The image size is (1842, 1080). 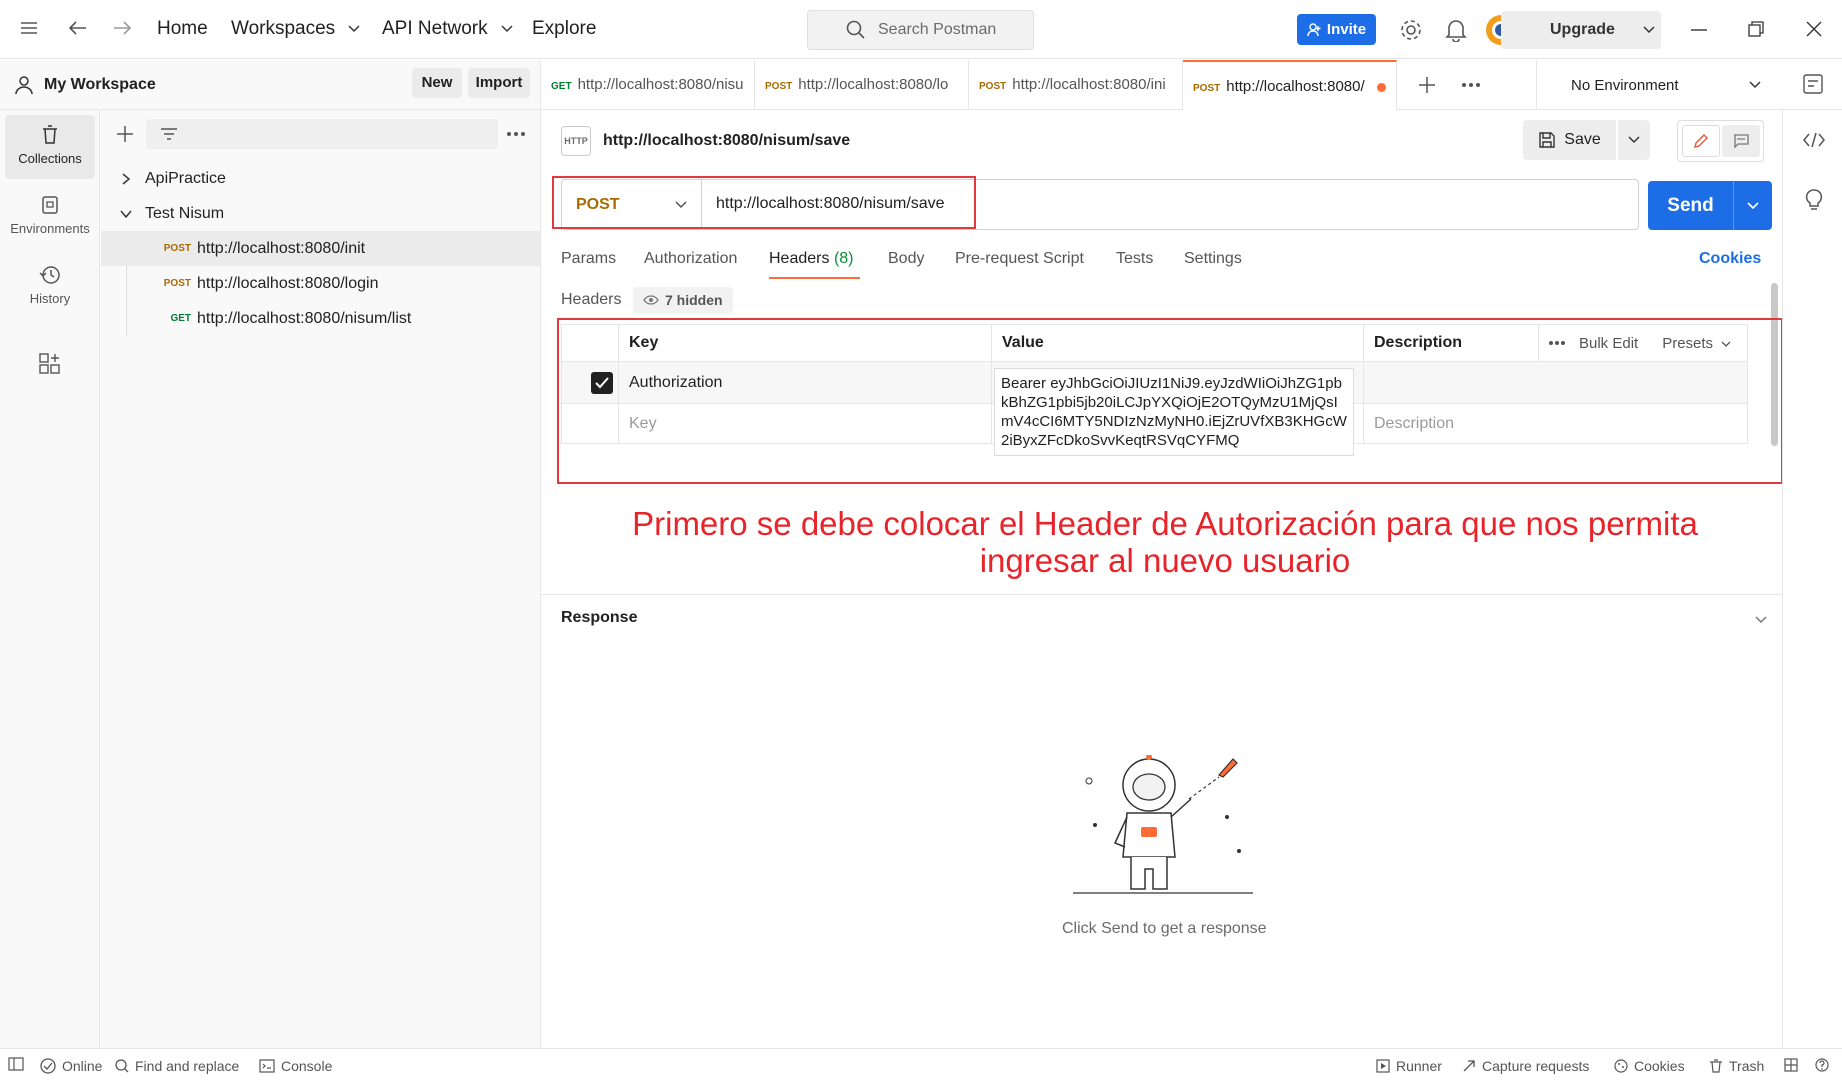 What do you see at coordinates (187, 1066) in the screenshot?
I see `find-label: Find and replace` at bounding box center [187, 1066].